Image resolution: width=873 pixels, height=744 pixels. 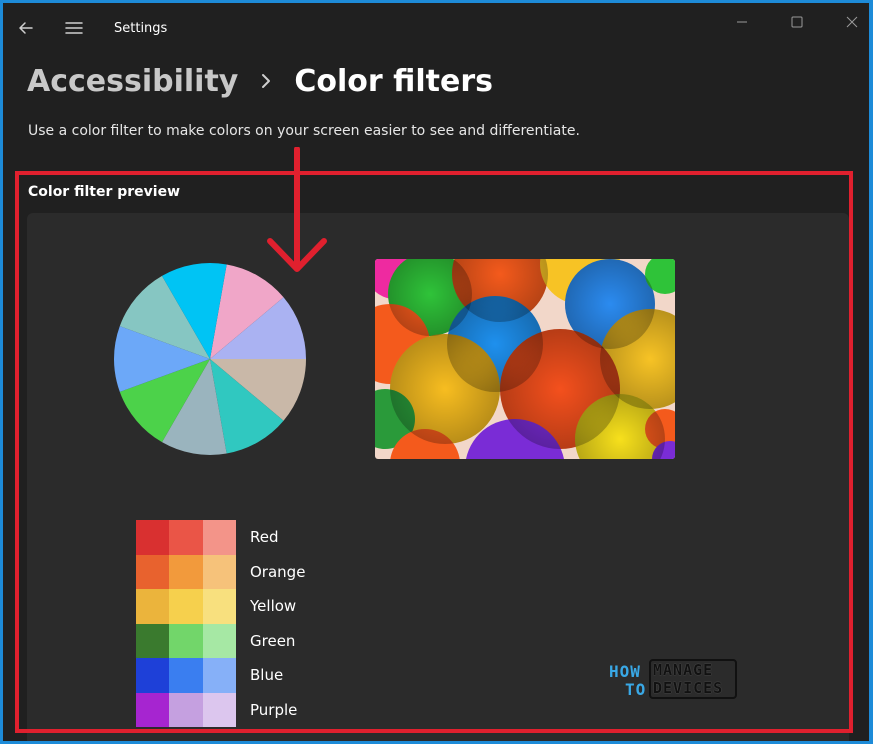 What do you see at coordinates (260, 81) in the screenshot?
I see `breadcrumb: Accessibility Color filters` at bounding box center [260, 81].